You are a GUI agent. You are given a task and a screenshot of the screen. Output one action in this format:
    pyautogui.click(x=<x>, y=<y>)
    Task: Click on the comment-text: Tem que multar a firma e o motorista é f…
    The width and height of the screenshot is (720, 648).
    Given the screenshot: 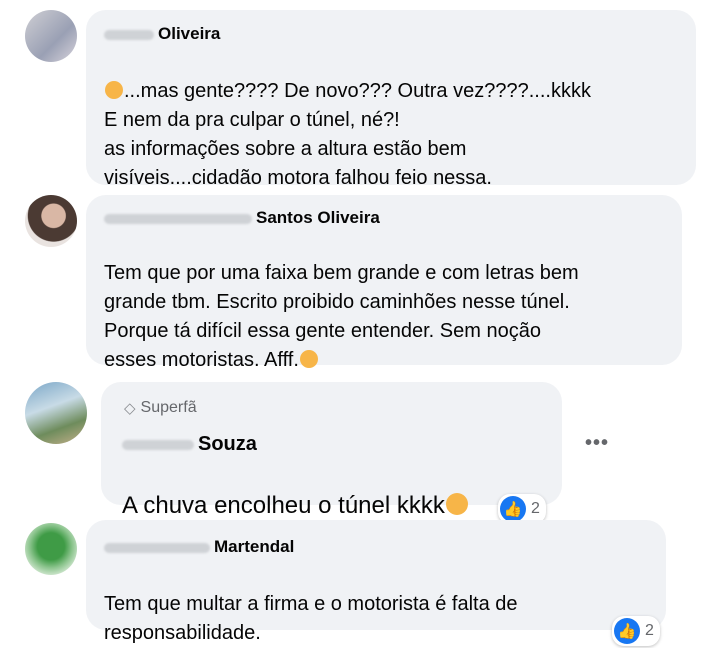 What is the action you would take?
    pyautogui.click(x=311, y=618)
    